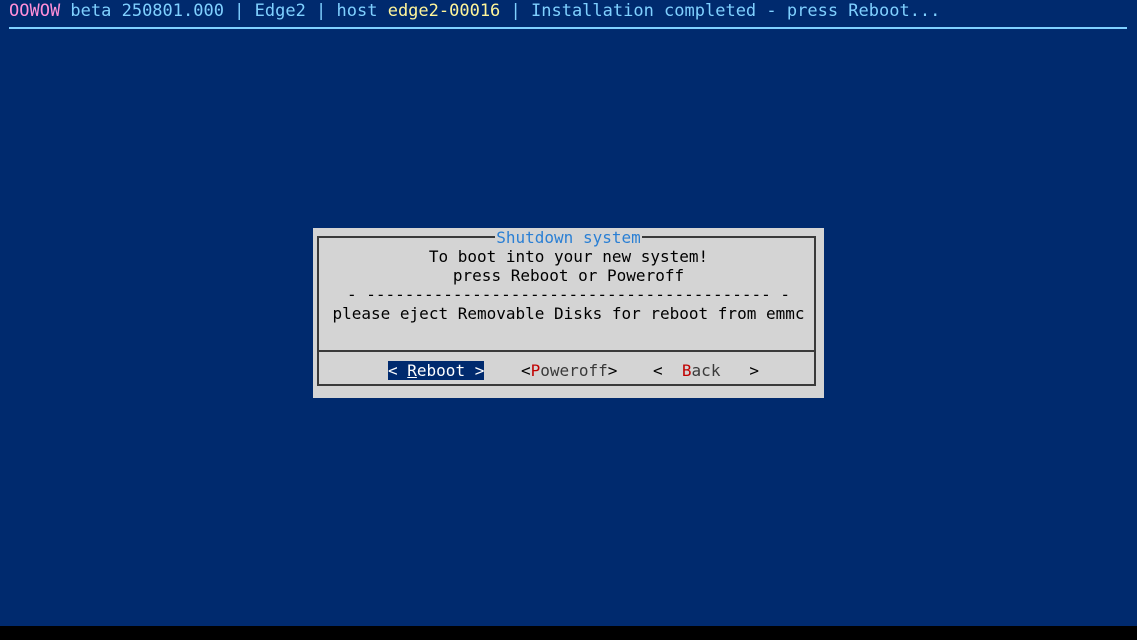  What do you see at coordinates (568, 256) in the screenshot?
I see `message-line-1: To boot into your new system!` at bounding box center [568, 256].